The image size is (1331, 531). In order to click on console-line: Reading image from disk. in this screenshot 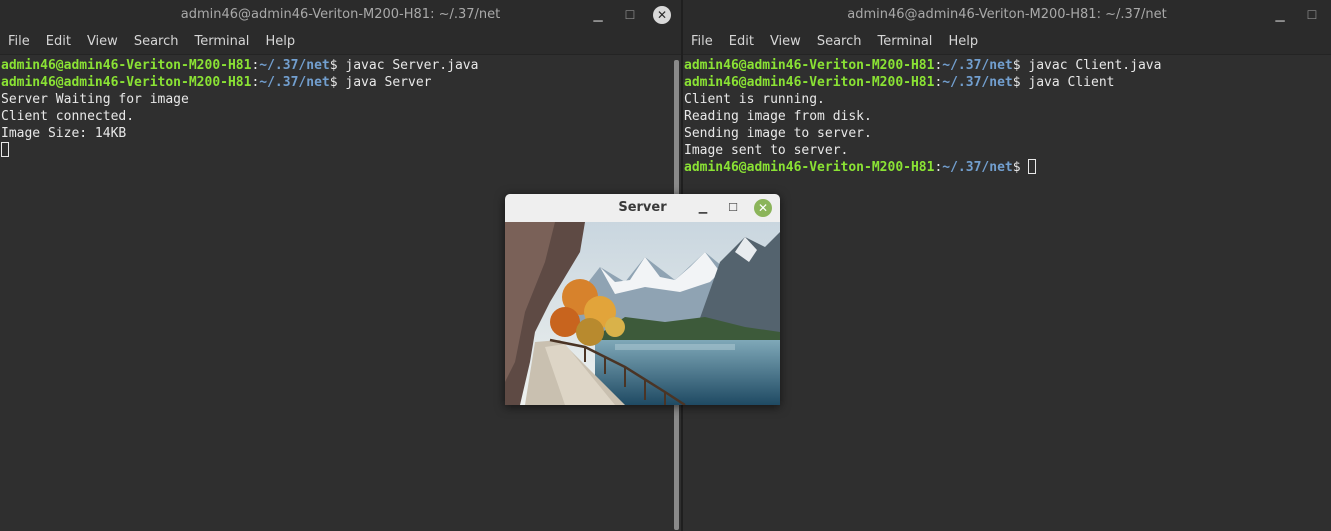, I will do `click(778, 116)`.